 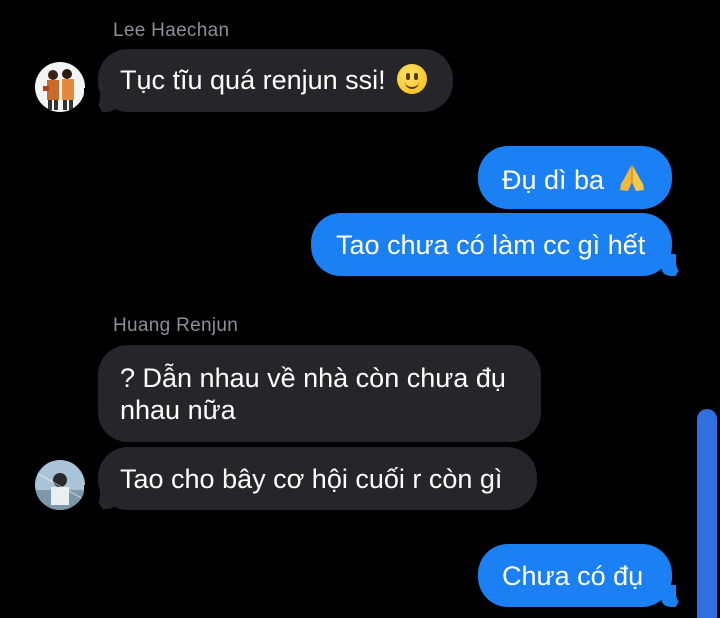 I want to click on avatar-huang-renjun-image, so click(x=60, y=485).